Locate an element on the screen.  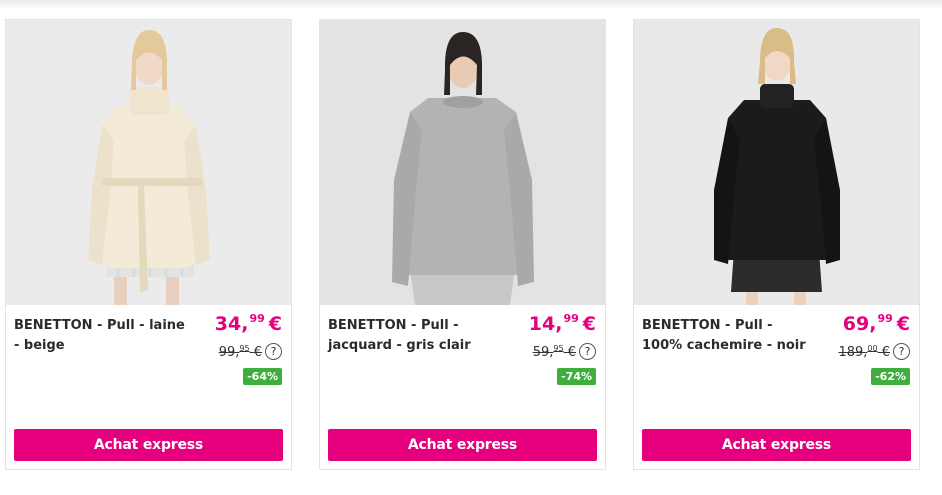
discount-badge: -74% is located at coordinates (576, 376).